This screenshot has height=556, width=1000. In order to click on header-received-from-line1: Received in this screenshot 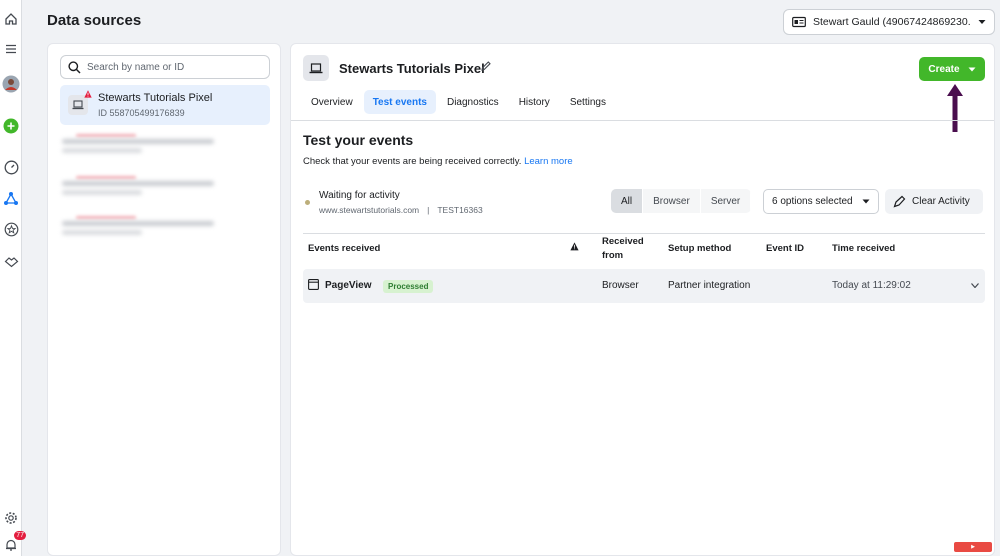, I will do `click(623, 241)`.